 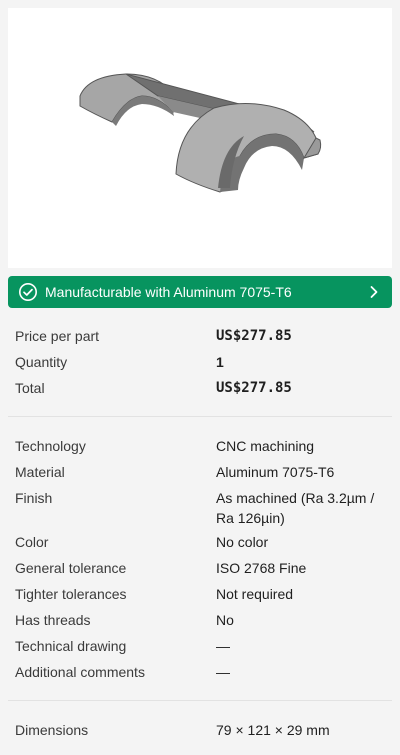 I want to click on material-value: Aluminum 7075-T6, so click(x=275, y=472).